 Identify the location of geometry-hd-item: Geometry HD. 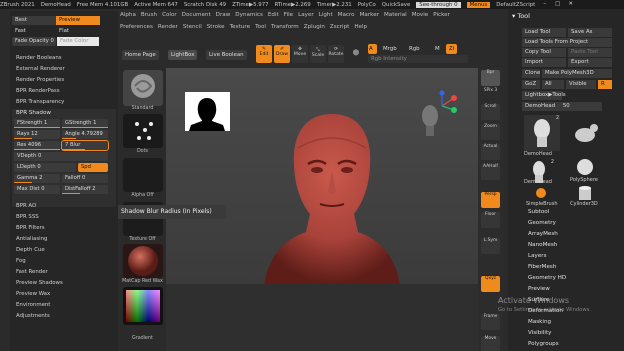
(547, 278).